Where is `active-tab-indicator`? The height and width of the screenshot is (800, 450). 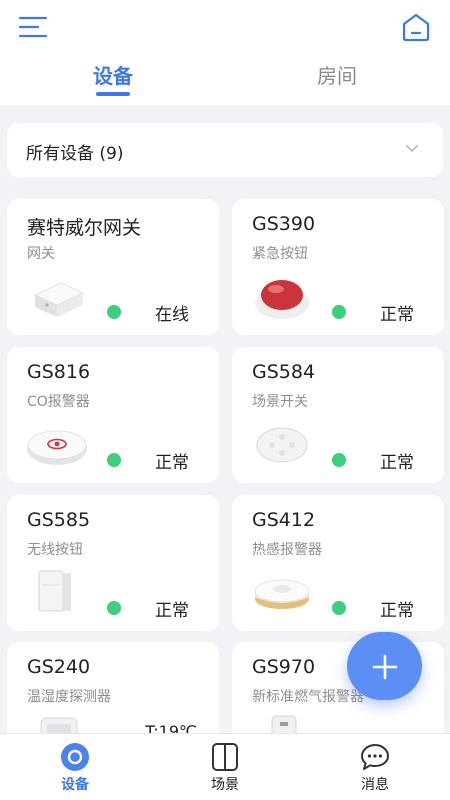
active-tab-indicator is located at coordinates (113, 94).